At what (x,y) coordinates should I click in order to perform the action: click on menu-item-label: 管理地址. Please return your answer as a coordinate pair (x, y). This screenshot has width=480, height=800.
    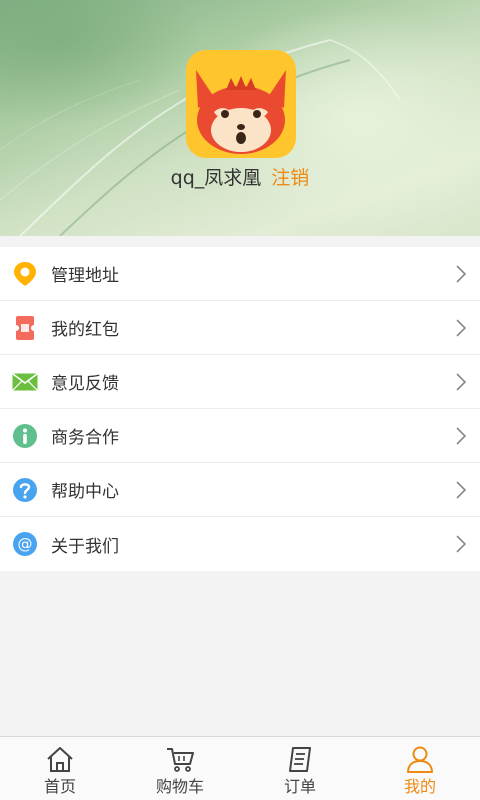
    Looking at the image, I should click on (85, 276).